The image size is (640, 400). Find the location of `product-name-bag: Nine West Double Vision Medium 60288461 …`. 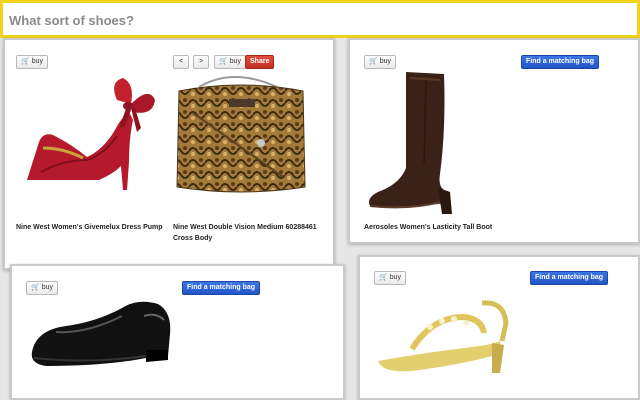

product-name-bag: Nine West Double Vision Medium 60288461 … is located at coordinates (245, 233).